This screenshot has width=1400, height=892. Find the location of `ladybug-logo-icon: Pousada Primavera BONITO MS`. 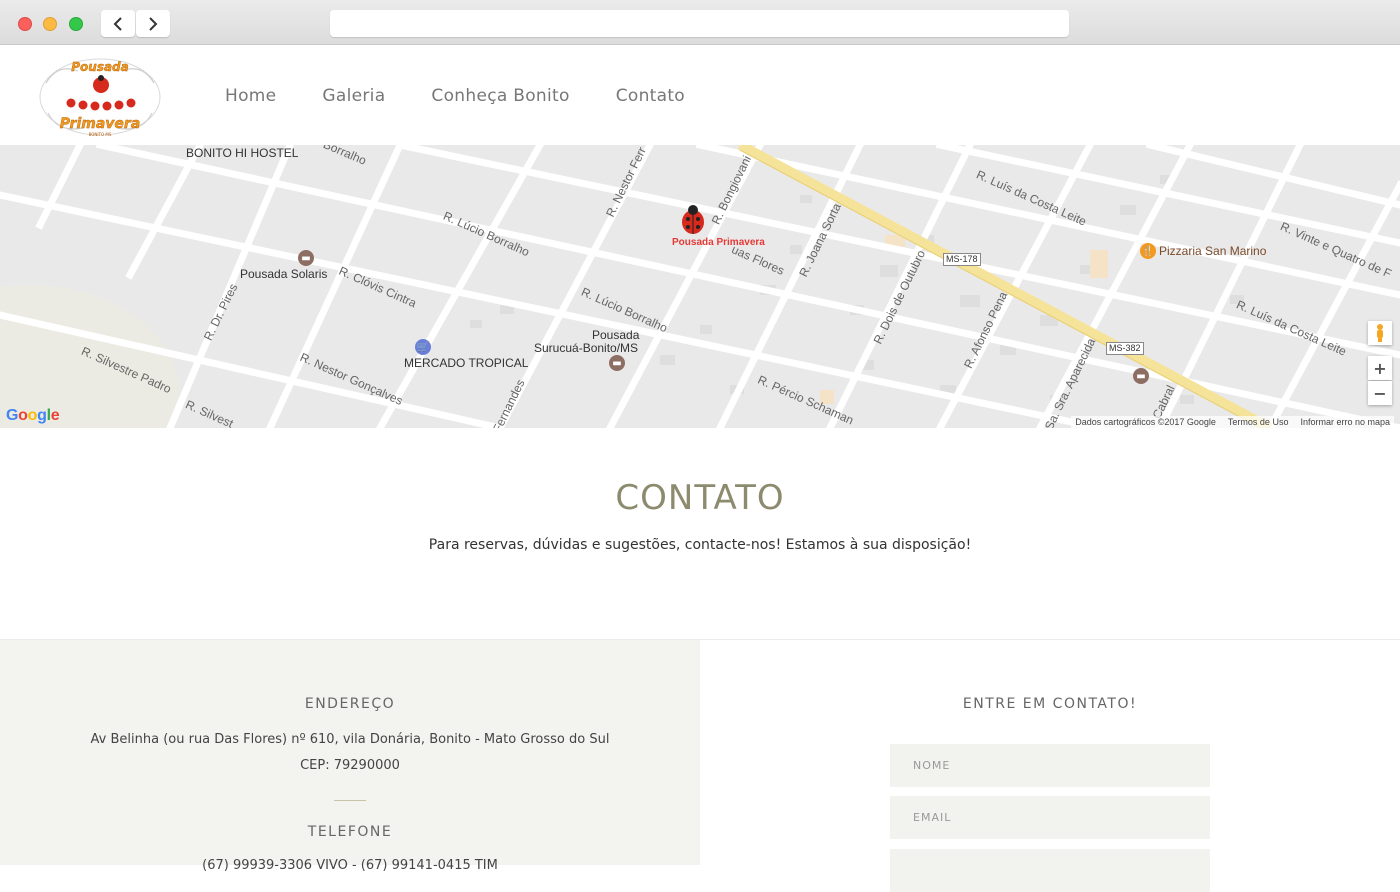

ladybug-logo-icon: Pousada Primavera BONITO MS is located at coordinates (100, 97).